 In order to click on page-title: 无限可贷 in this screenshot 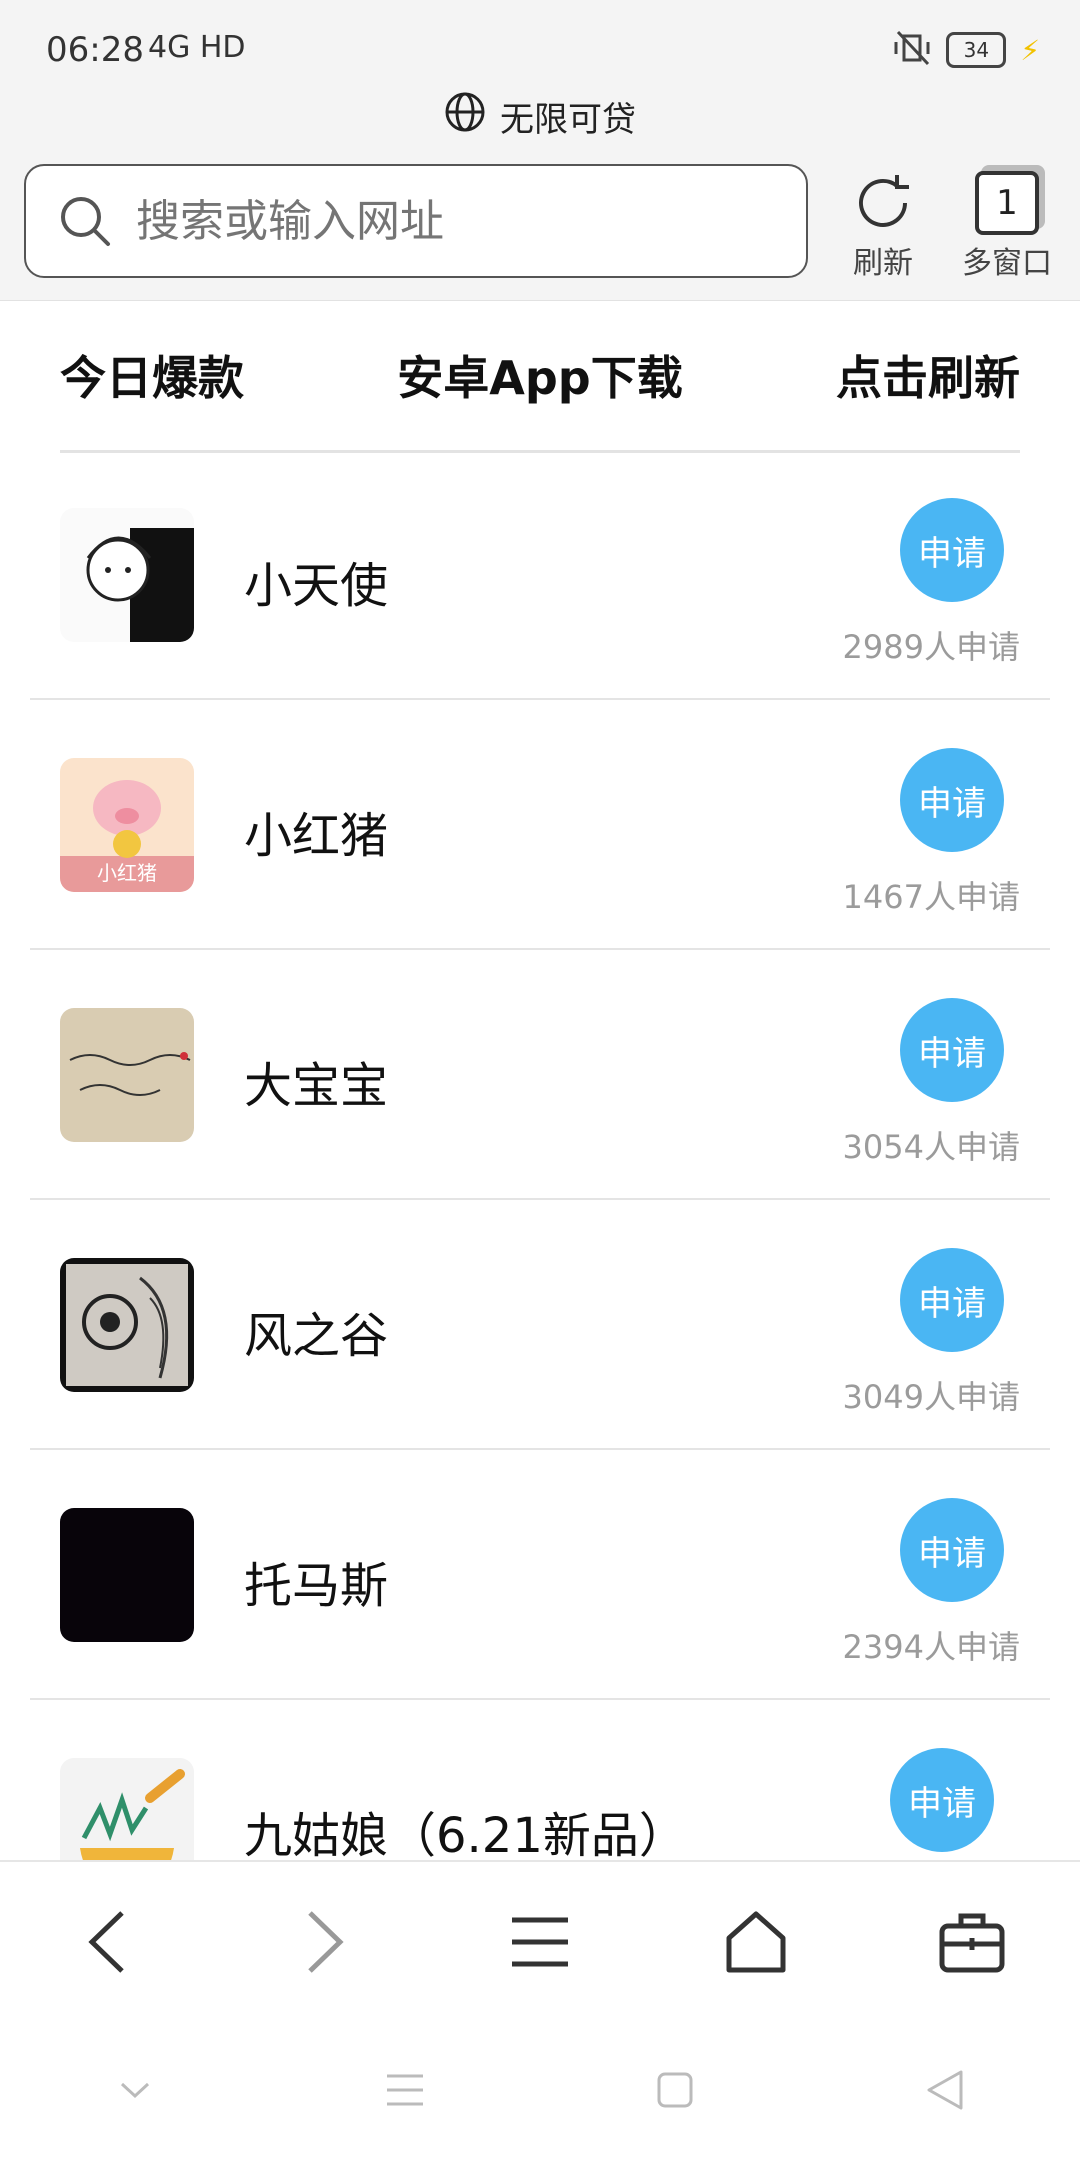, I will do `click(568, 119)`.